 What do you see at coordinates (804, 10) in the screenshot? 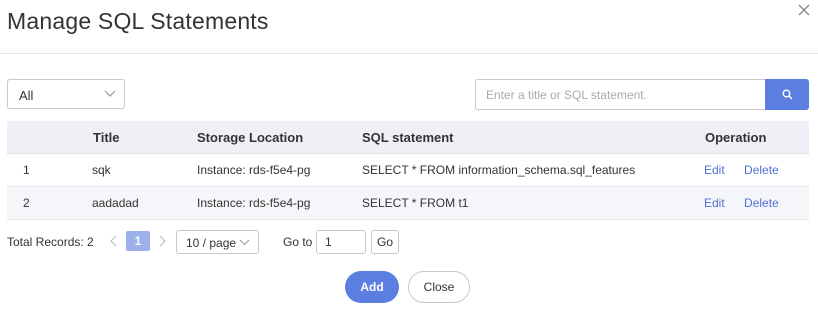
I see `close-icon` at bounding box center [804, 10].